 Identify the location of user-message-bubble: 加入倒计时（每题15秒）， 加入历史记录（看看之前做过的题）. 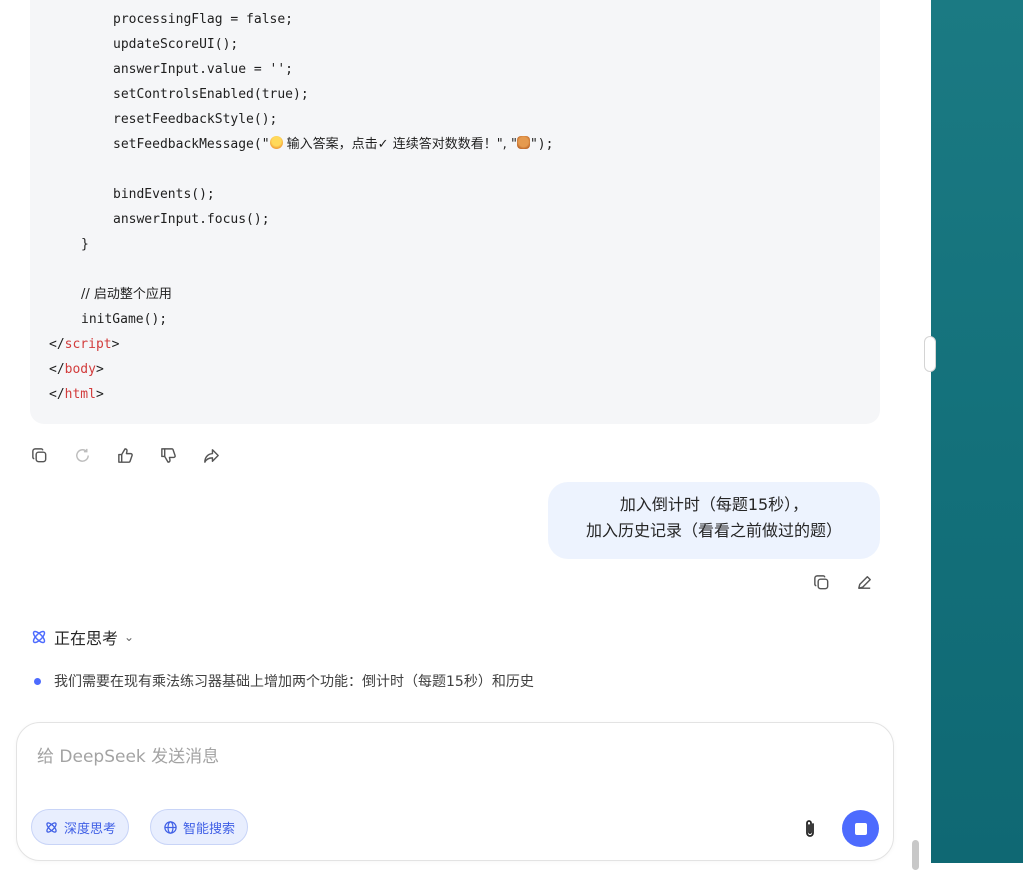
(714, 520).